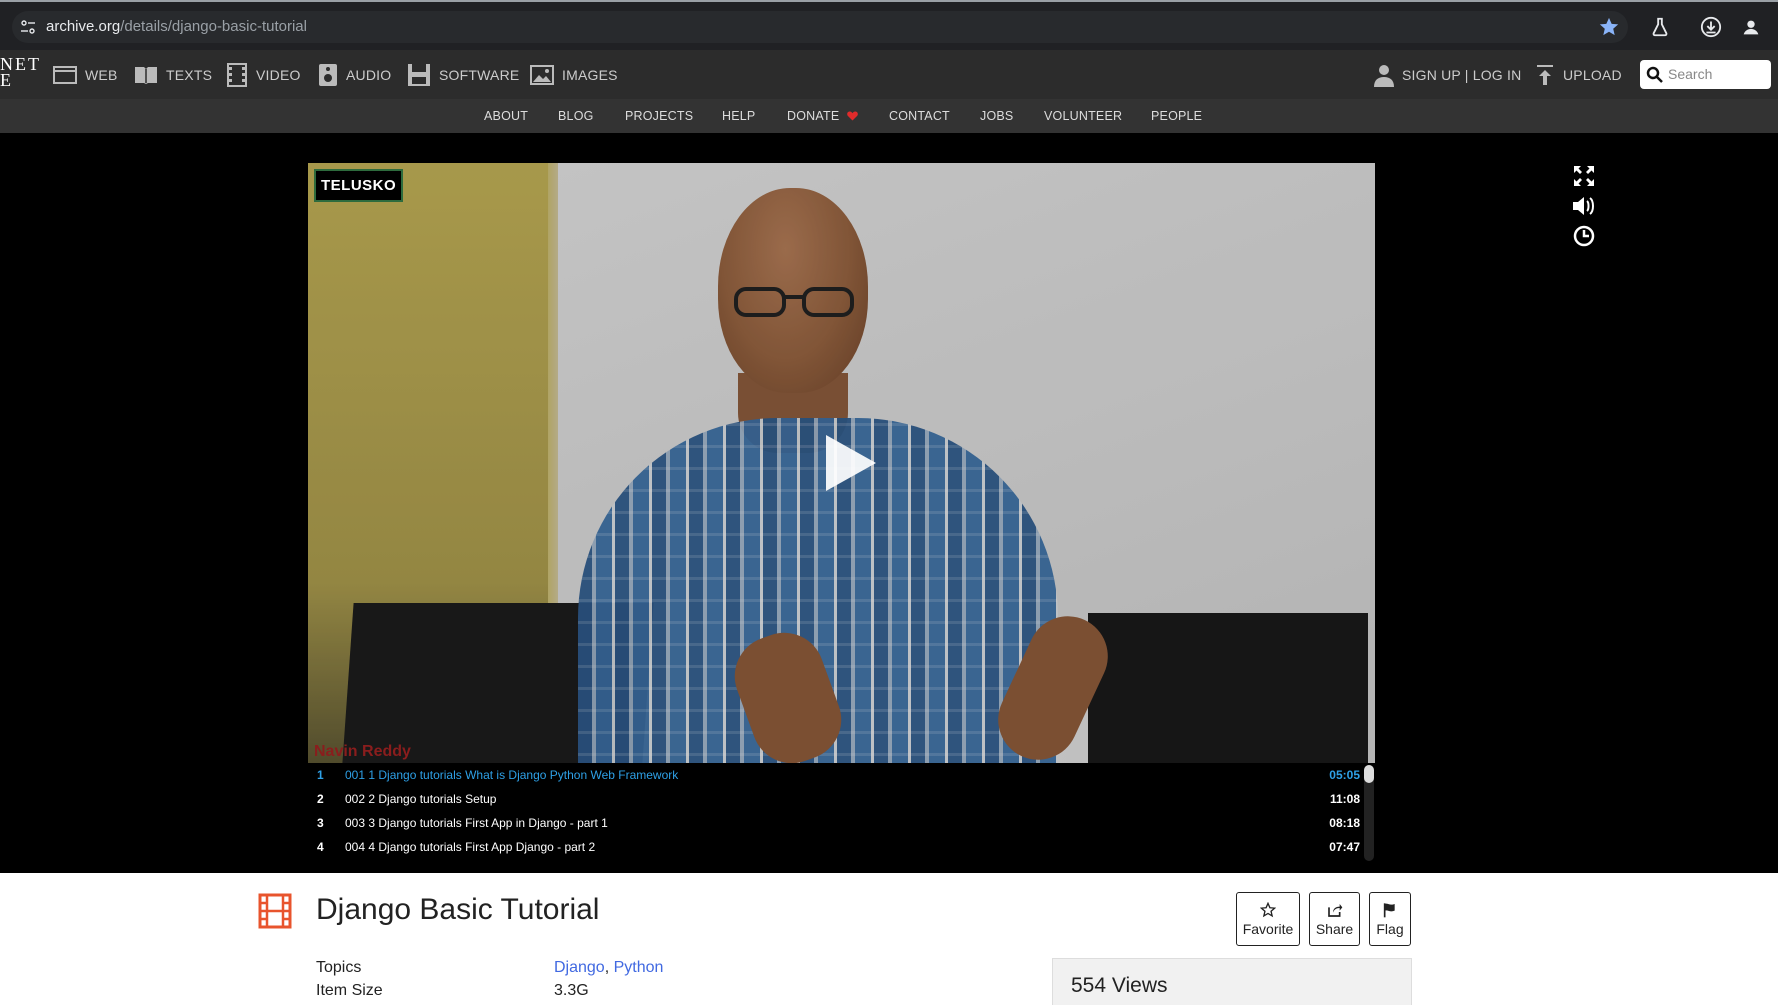  Describe the element at coordinates (576, 116) in the screenshot. I see `sub-nav-blog: BLOG` at that location.